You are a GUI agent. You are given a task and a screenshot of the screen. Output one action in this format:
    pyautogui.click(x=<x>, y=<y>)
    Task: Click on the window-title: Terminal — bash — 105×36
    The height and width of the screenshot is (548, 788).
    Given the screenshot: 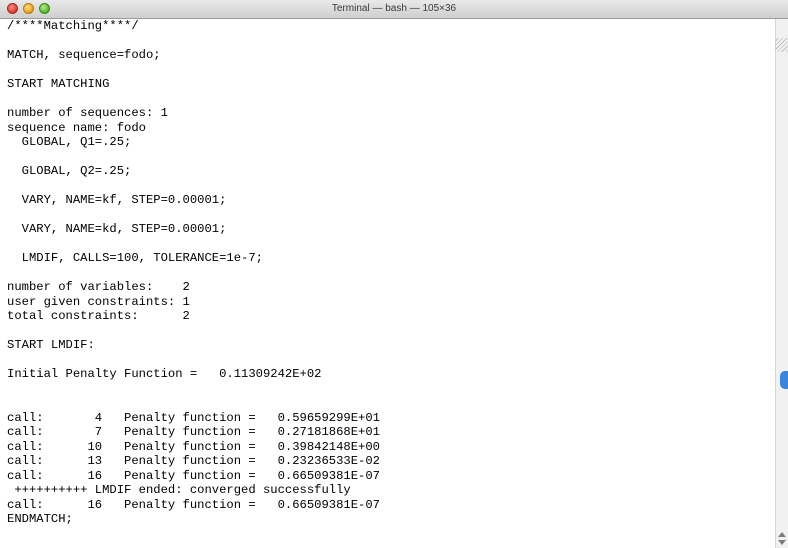 What is the action you would take?
    pyautogui.click(x=394, y=8)
    